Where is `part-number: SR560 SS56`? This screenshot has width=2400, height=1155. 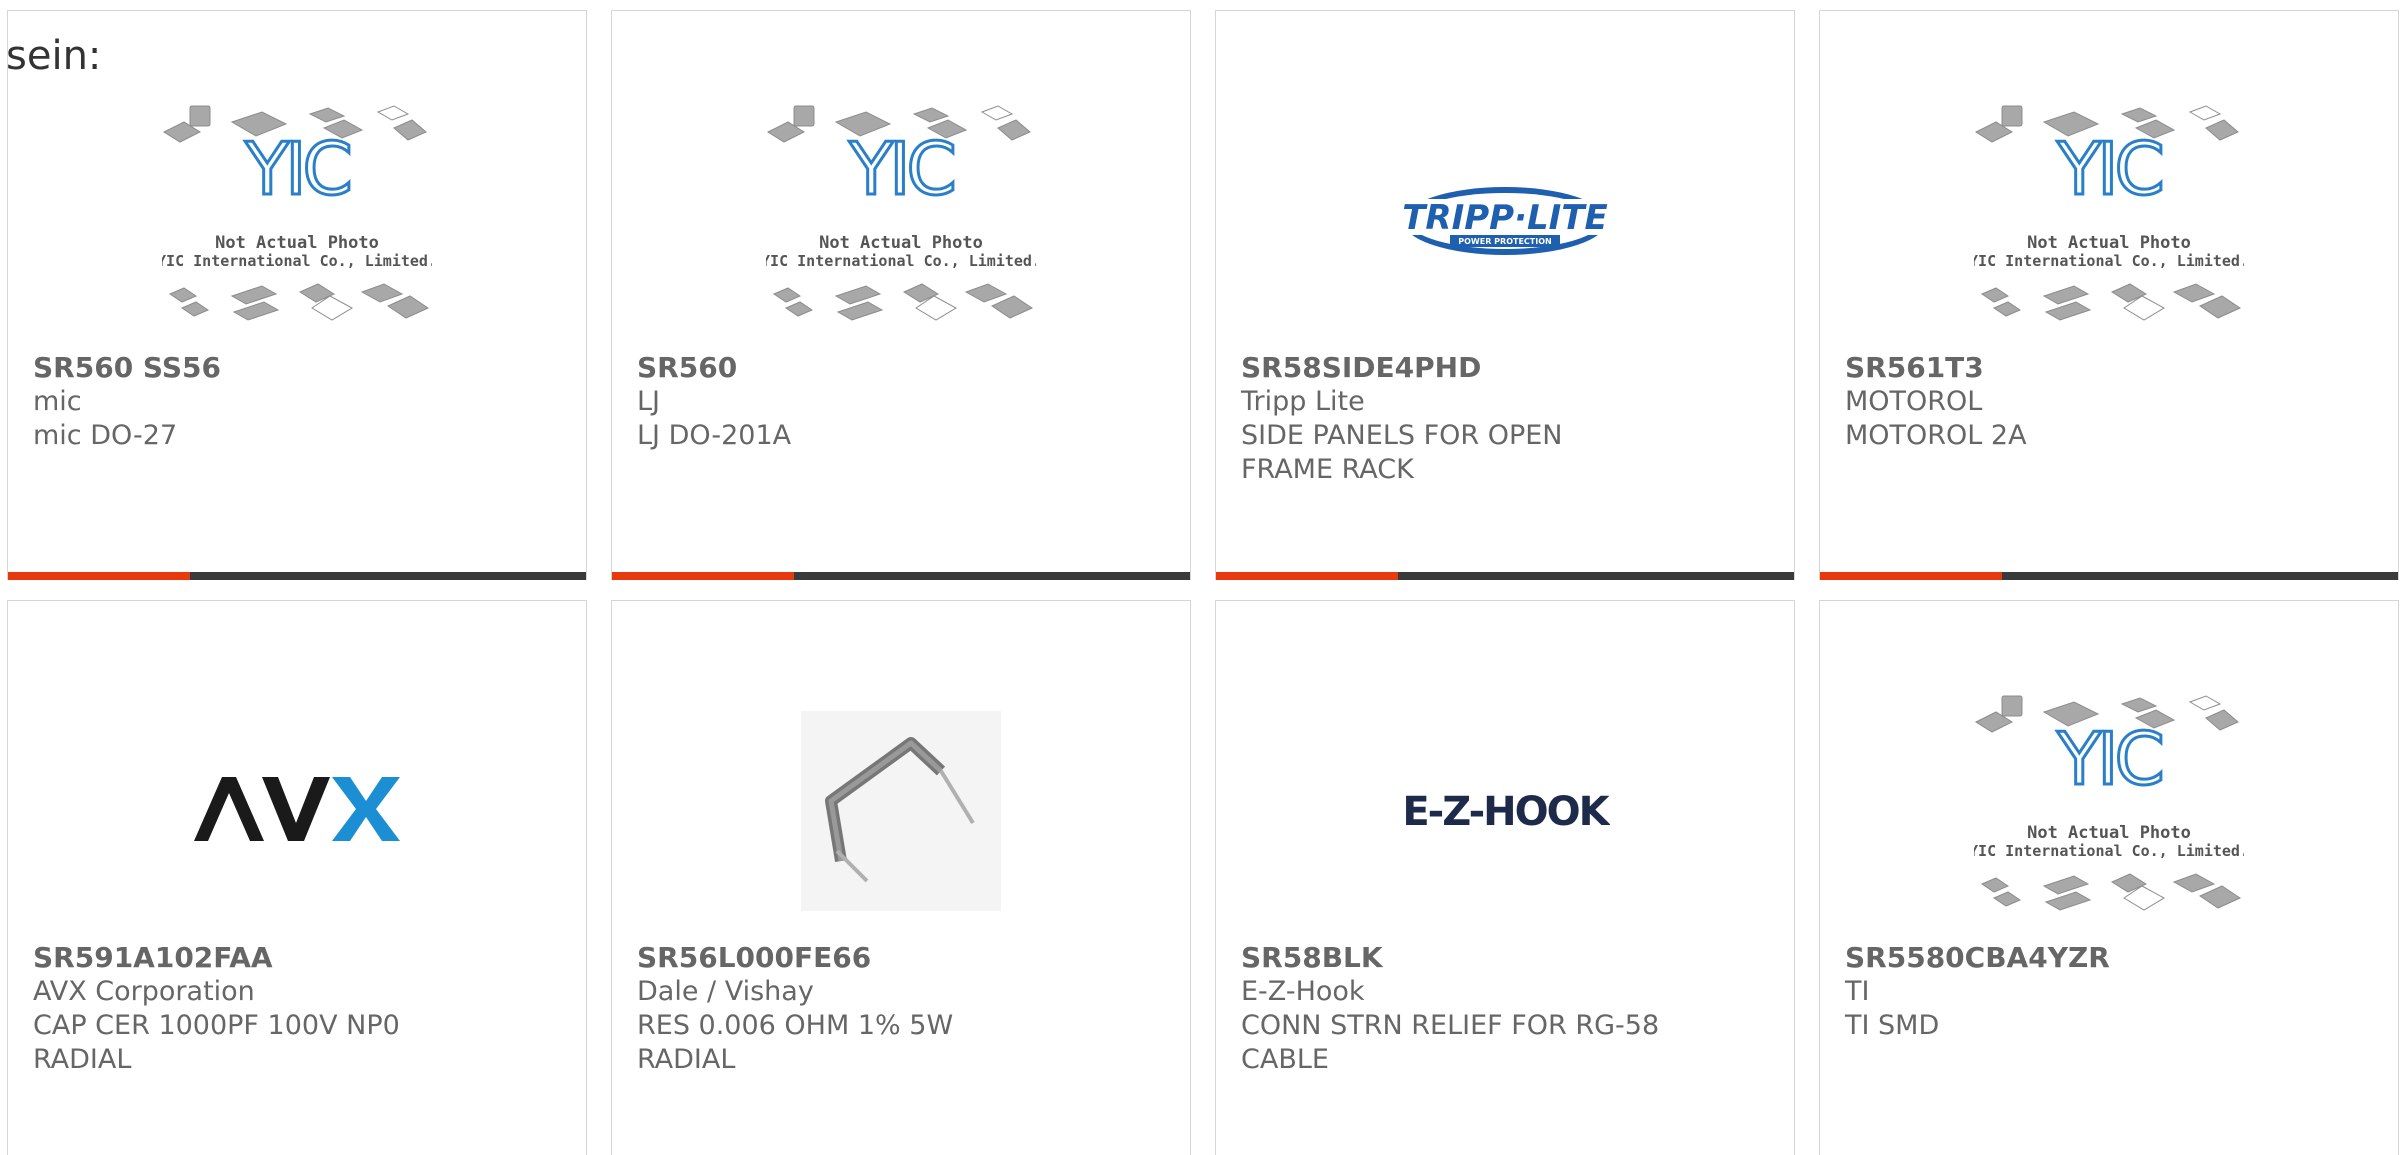 part-number: SR560 SS56 is located at coordinates (297, 368).